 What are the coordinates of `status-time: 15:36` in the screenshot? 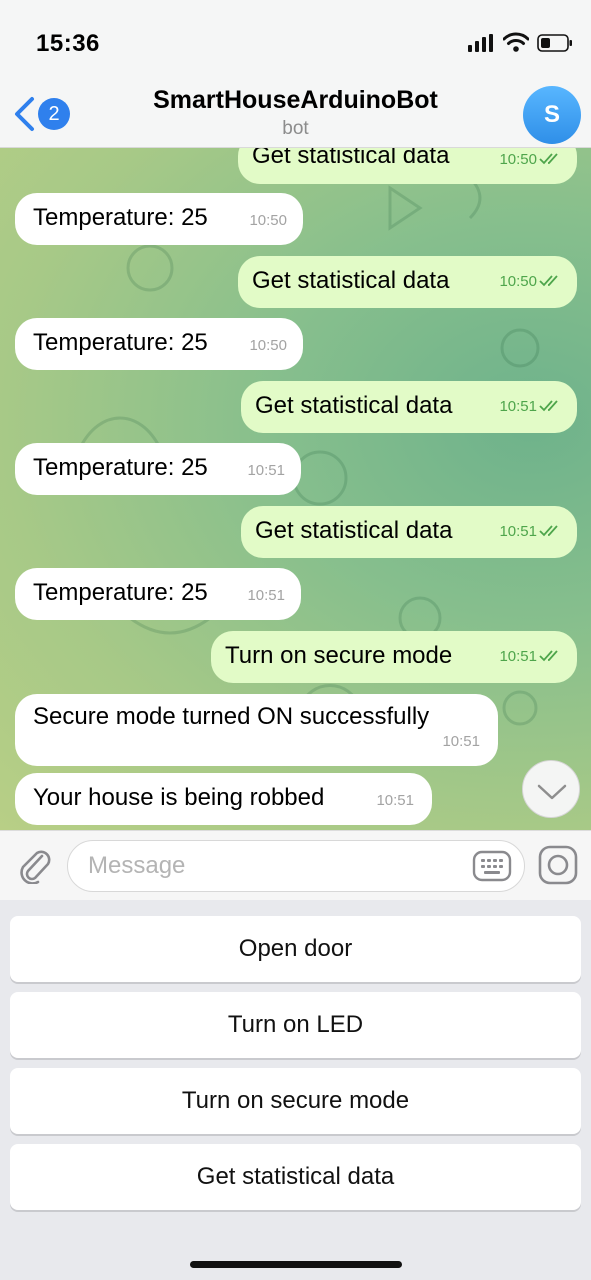 It's located at (68, 43).